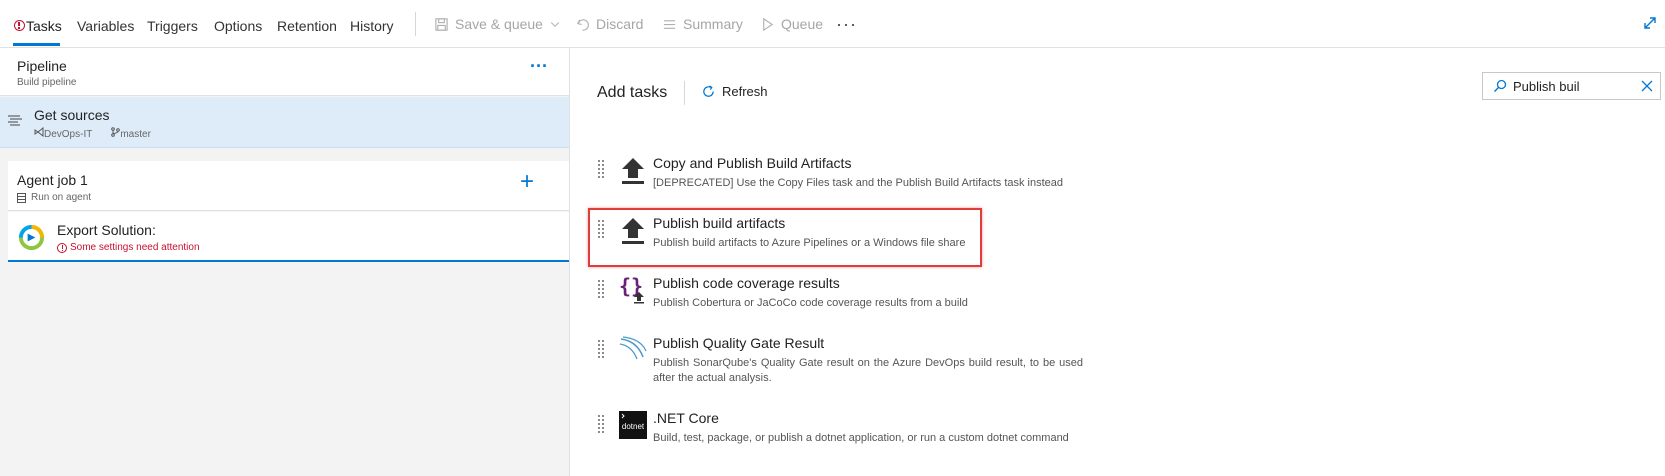 This screenshot has width=1665, height=476. I want to click on get-sources-item: Get sources DevOps-IT master, so click(284, 122).